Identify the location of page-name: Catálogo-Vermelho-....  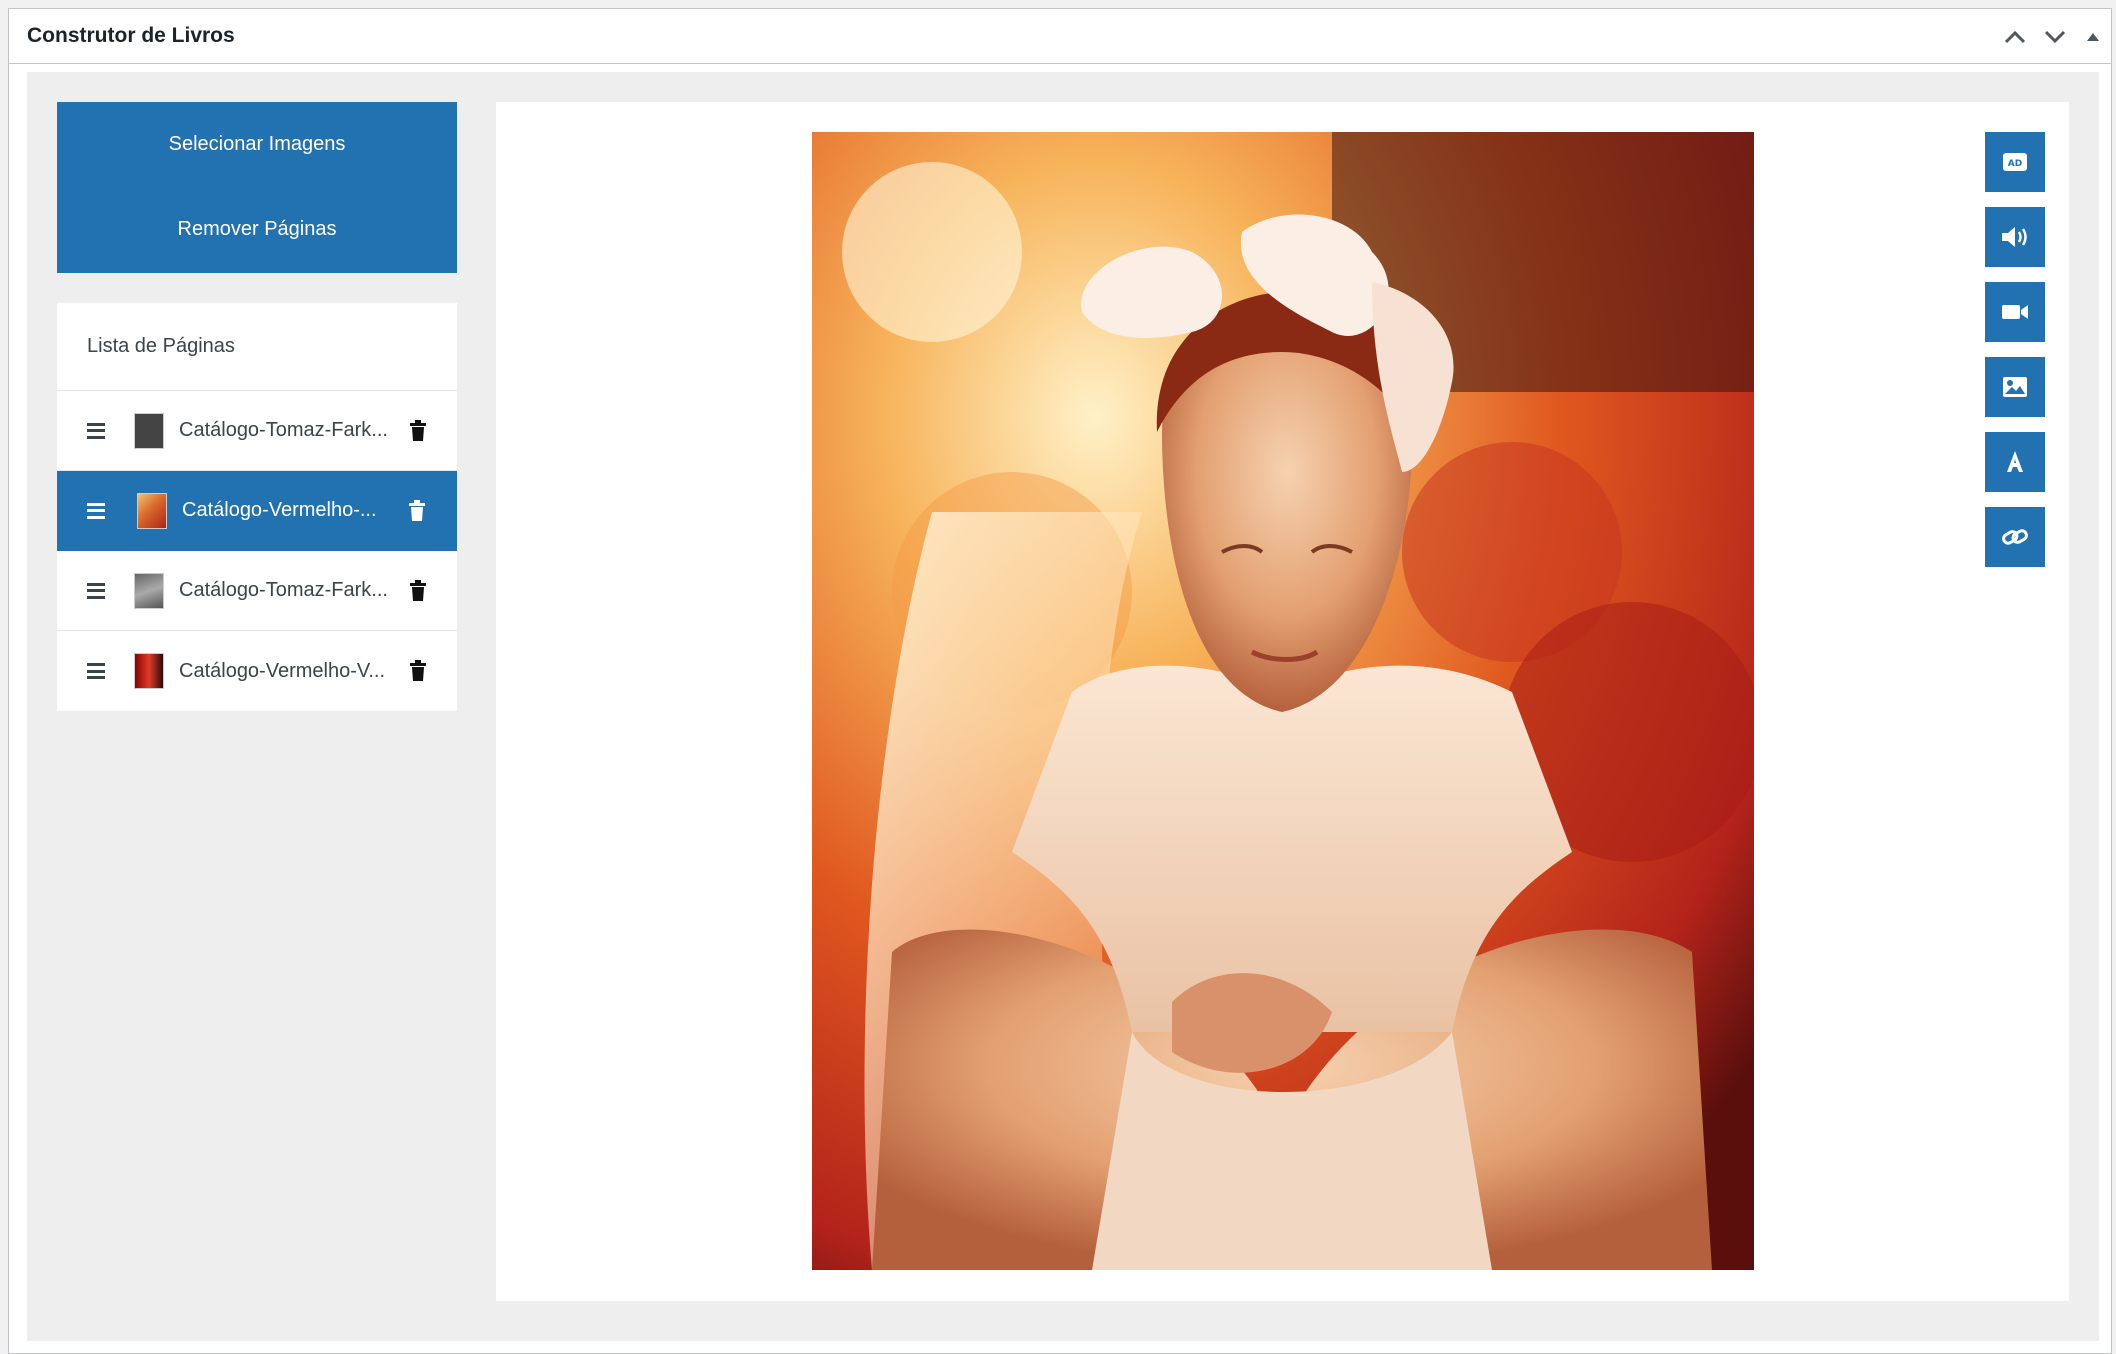
(279, 510).